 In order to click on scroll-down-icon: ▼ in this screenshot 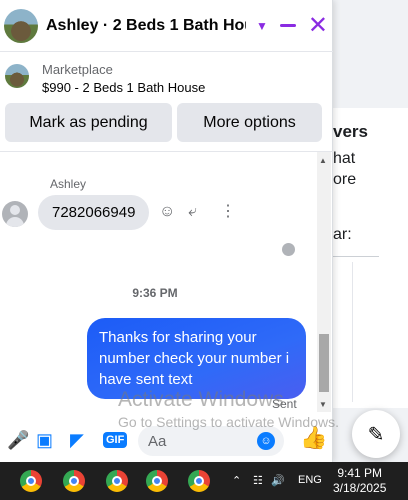, I will do `click(323, 404)`.